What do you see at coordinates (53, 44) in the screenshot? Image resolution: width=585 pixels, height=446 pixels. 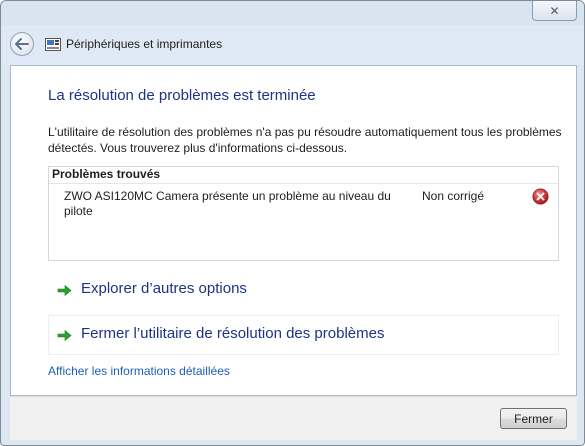 I see `devices-printers-icon` at bounding box center [53, 44].